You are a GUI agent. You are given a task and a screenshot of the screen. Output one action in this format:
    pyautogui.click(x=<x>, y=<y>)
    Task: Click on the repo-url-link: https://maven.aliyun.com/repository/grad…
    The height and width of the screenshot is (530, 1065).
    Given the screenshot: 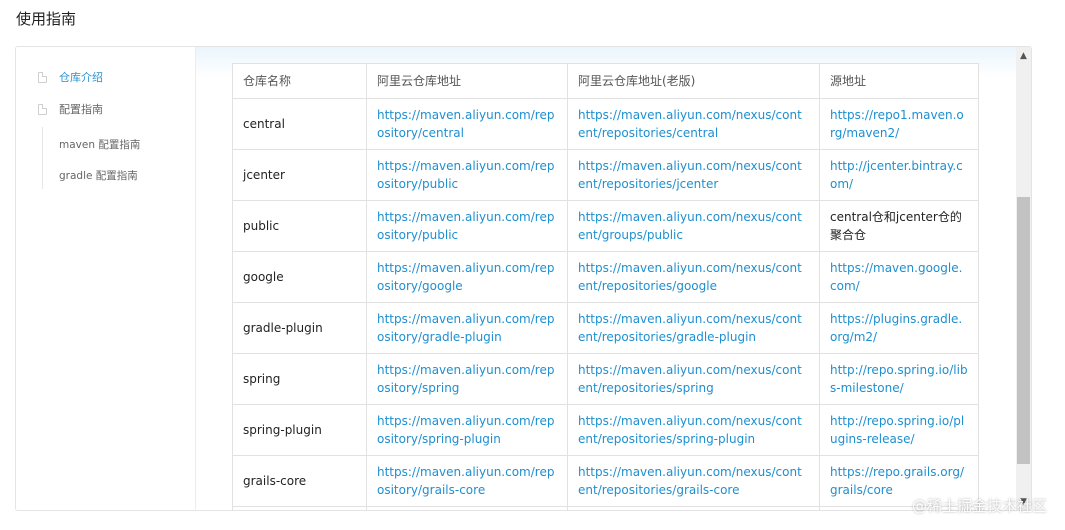 What is the action you would take?
    pyautogui.click(x=467, y=328)
    